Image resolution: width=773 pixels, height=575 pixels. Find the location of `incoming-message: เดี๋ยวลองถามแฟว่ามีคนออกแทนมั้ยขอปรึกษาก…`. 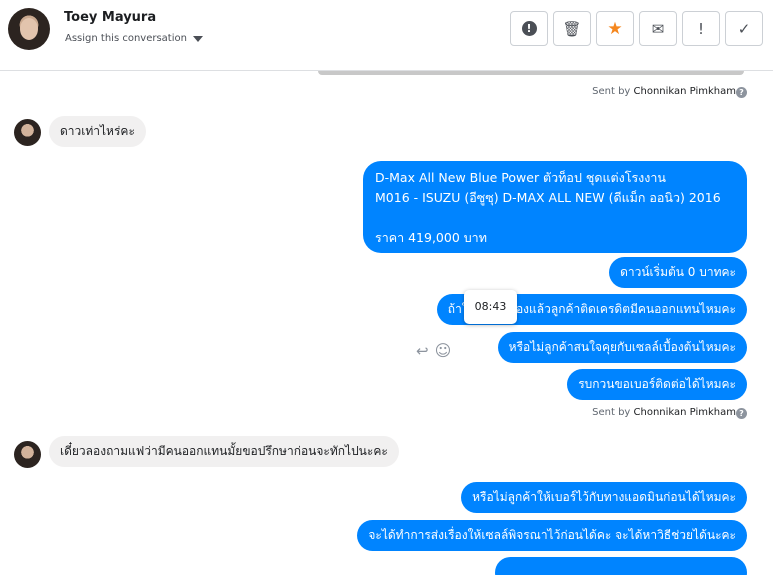

incoming-message: เดี๋ยวลองถามแฟว่ามีคนออกแทนมั้ยขอปรึกษาก… is located at coordinates (224, 451).